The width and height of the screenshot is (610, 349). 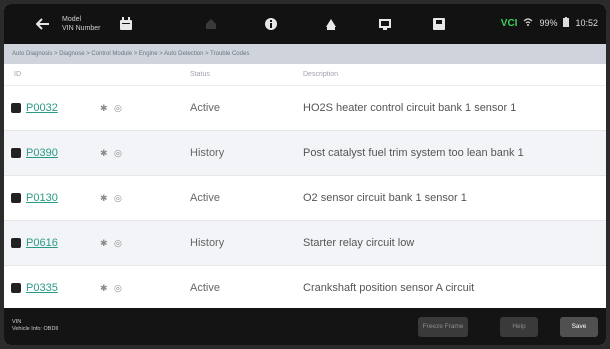 What do you see at coordinates (42, 243) in the screenshot?
I see `trouble-code-link: P0616` at bounding box center [42, 243].